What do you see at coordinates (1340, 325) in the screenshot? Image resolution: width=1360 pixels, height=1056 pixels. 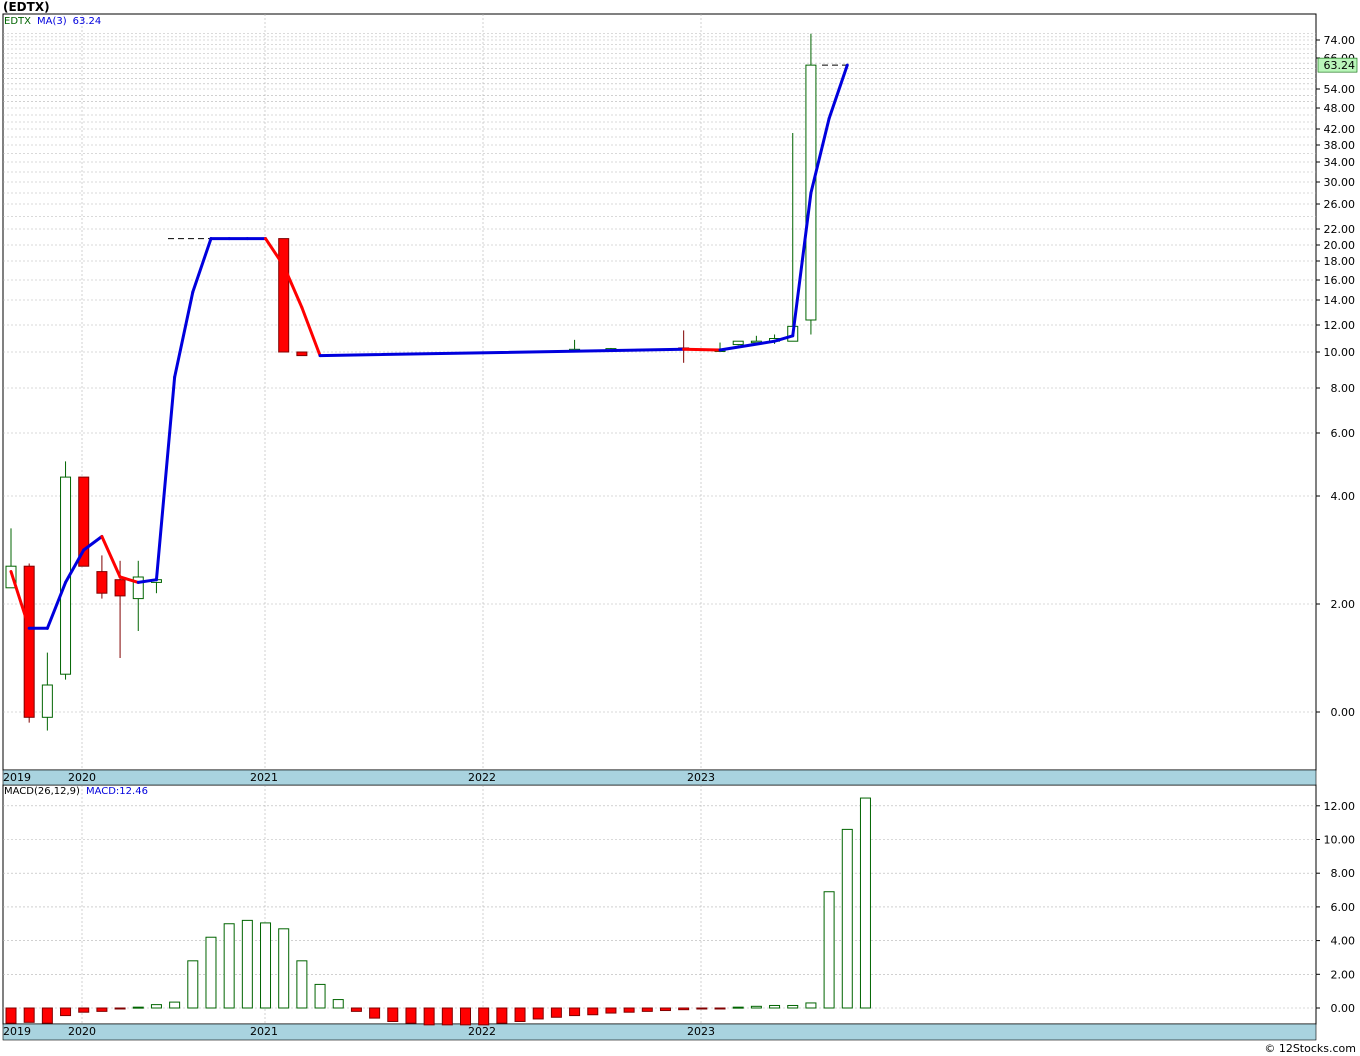 I see `price-y-tick-label: 12.00` at bounding box center [1340, 325].